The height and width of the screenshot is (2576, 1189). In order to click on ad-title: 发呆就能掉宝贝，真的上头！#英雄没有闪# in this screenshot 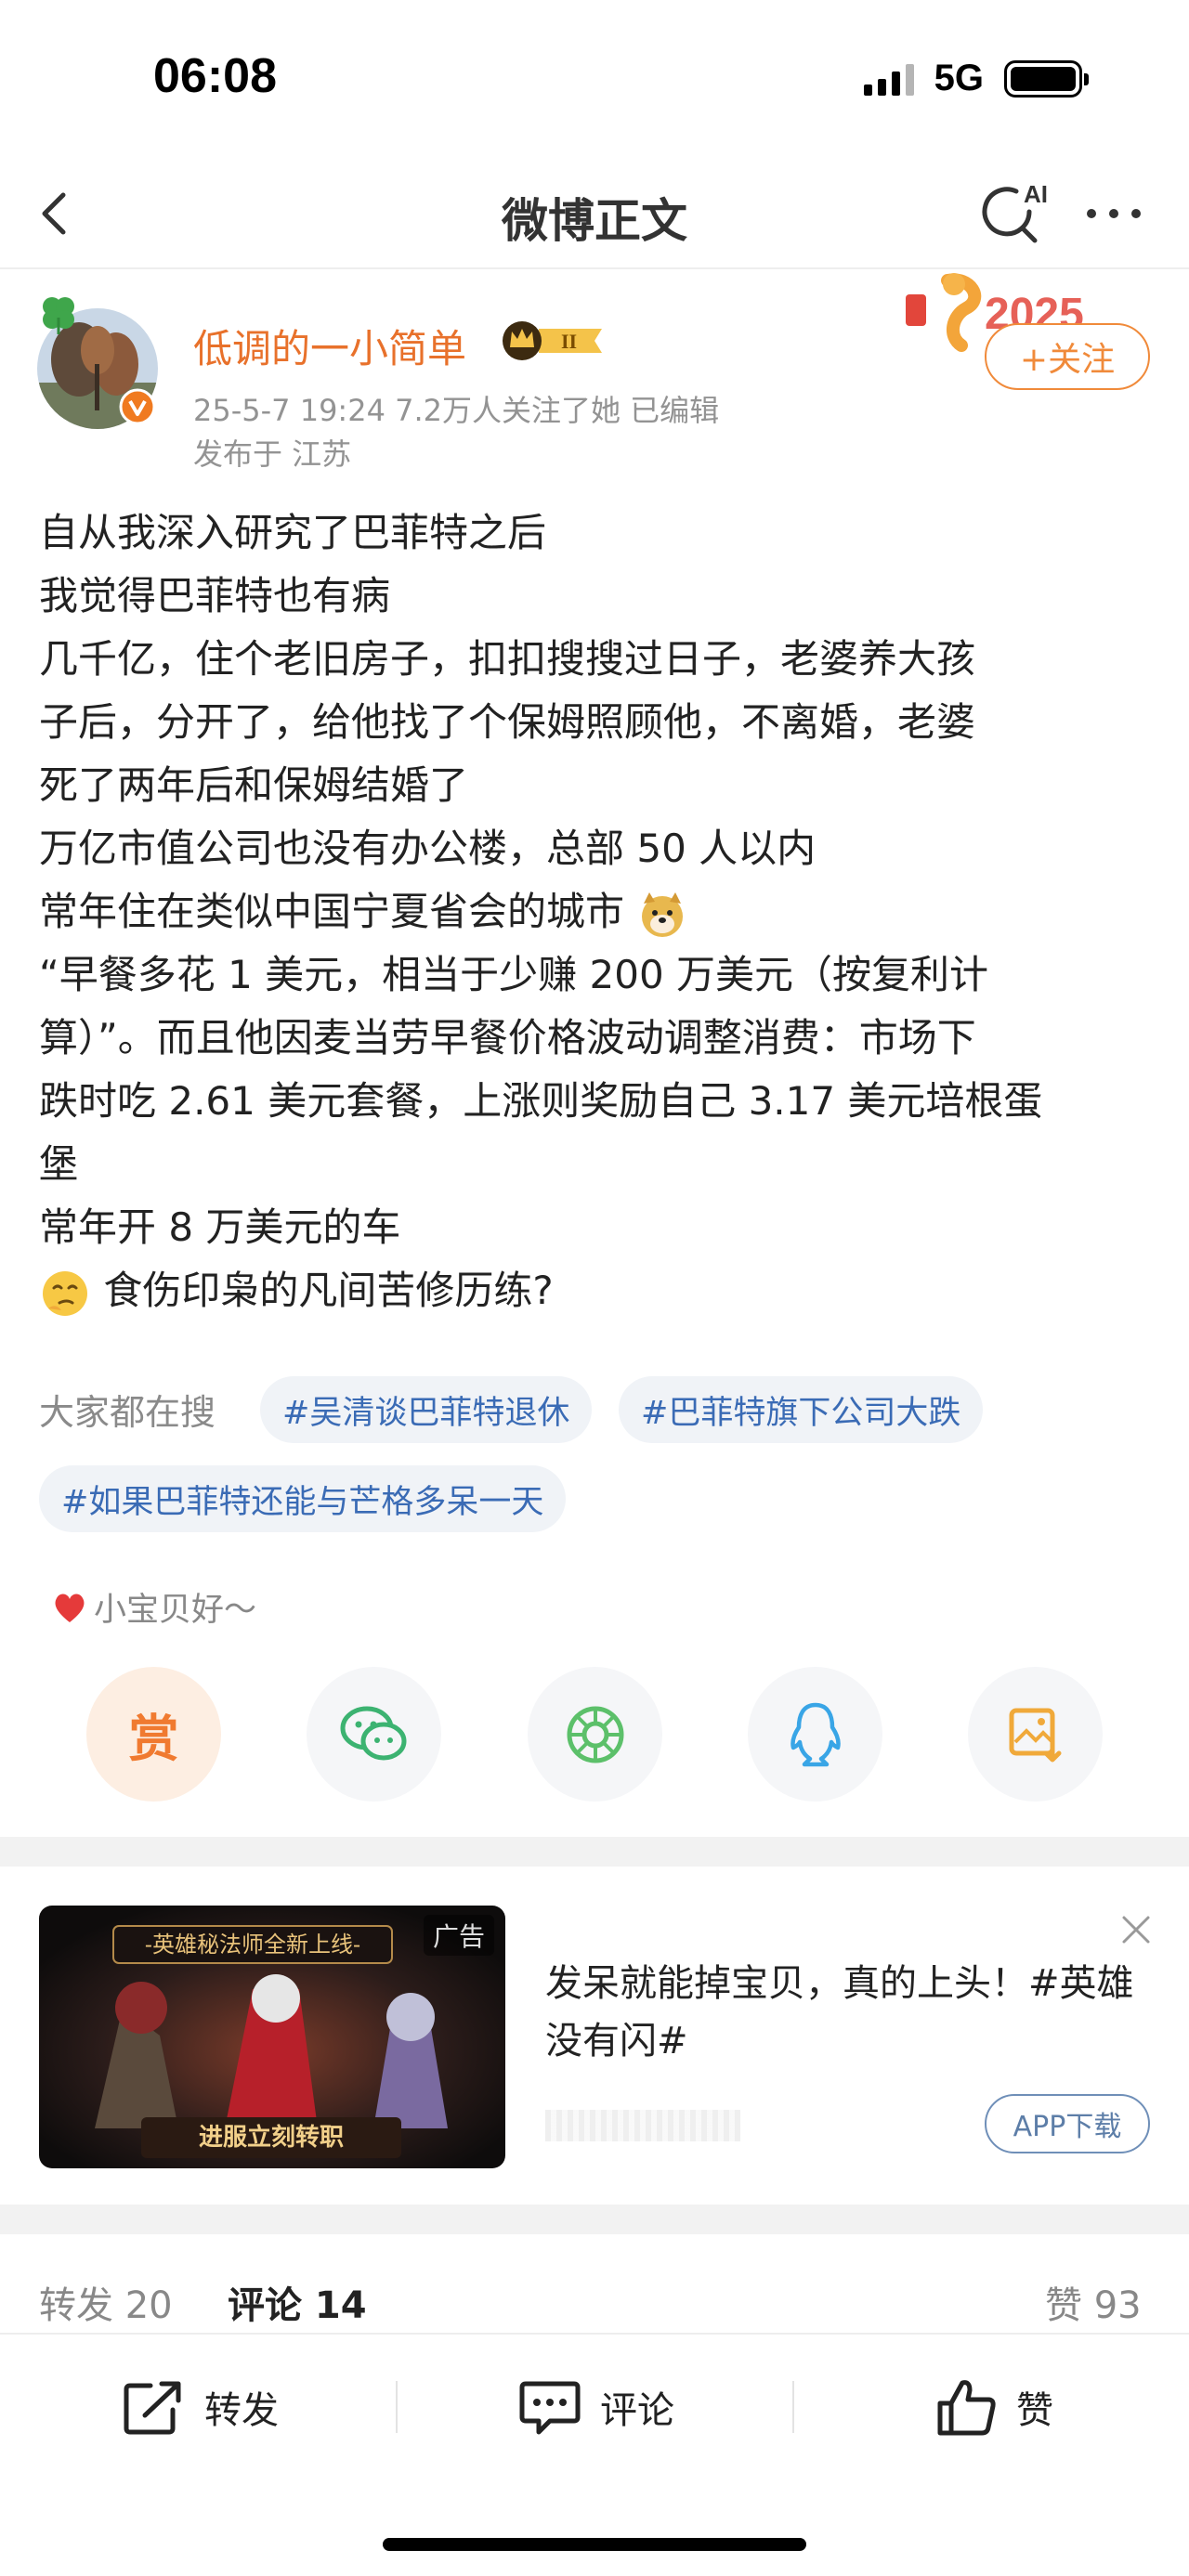, I will do `click(851, 2012)`.